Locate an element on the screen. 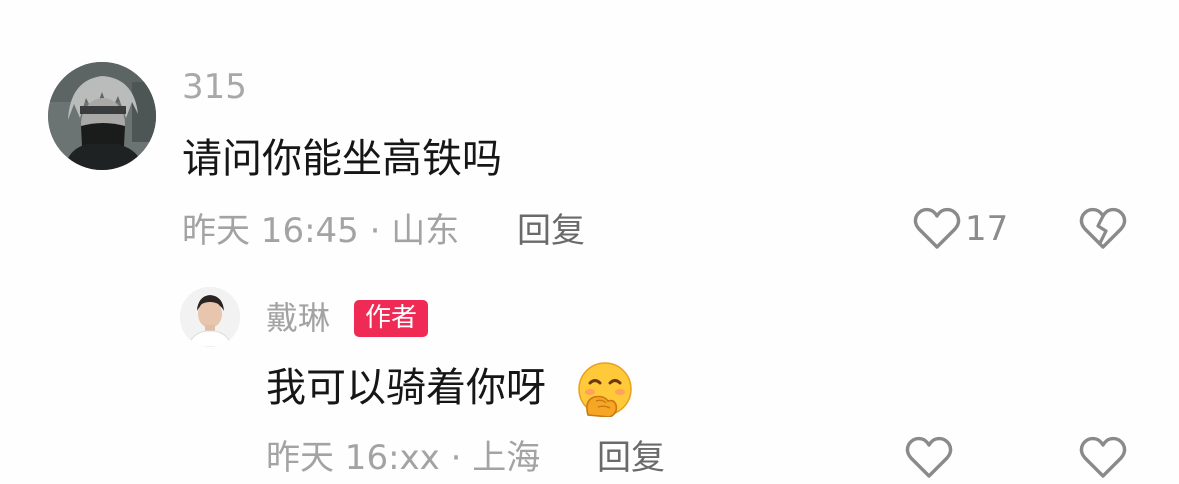 Image resolution: width=1179 pixels, height=484 pixels. comment-meta: 昨天 16:45 · 山东 is located at coordinates (321, 231).